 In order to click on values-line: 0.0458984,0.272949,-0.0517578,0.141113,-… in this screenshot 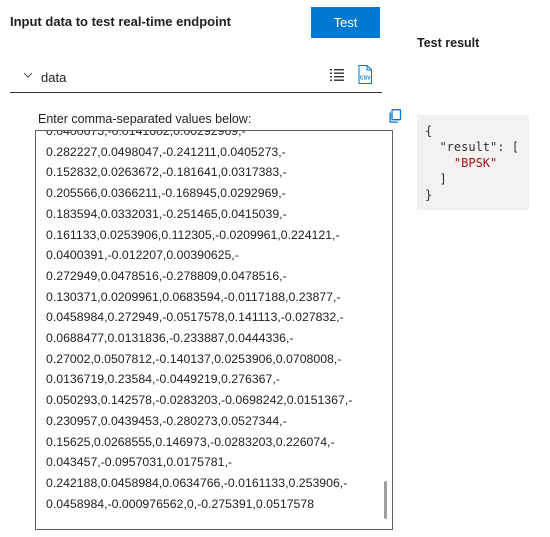, I will do `click(195, 317)`.